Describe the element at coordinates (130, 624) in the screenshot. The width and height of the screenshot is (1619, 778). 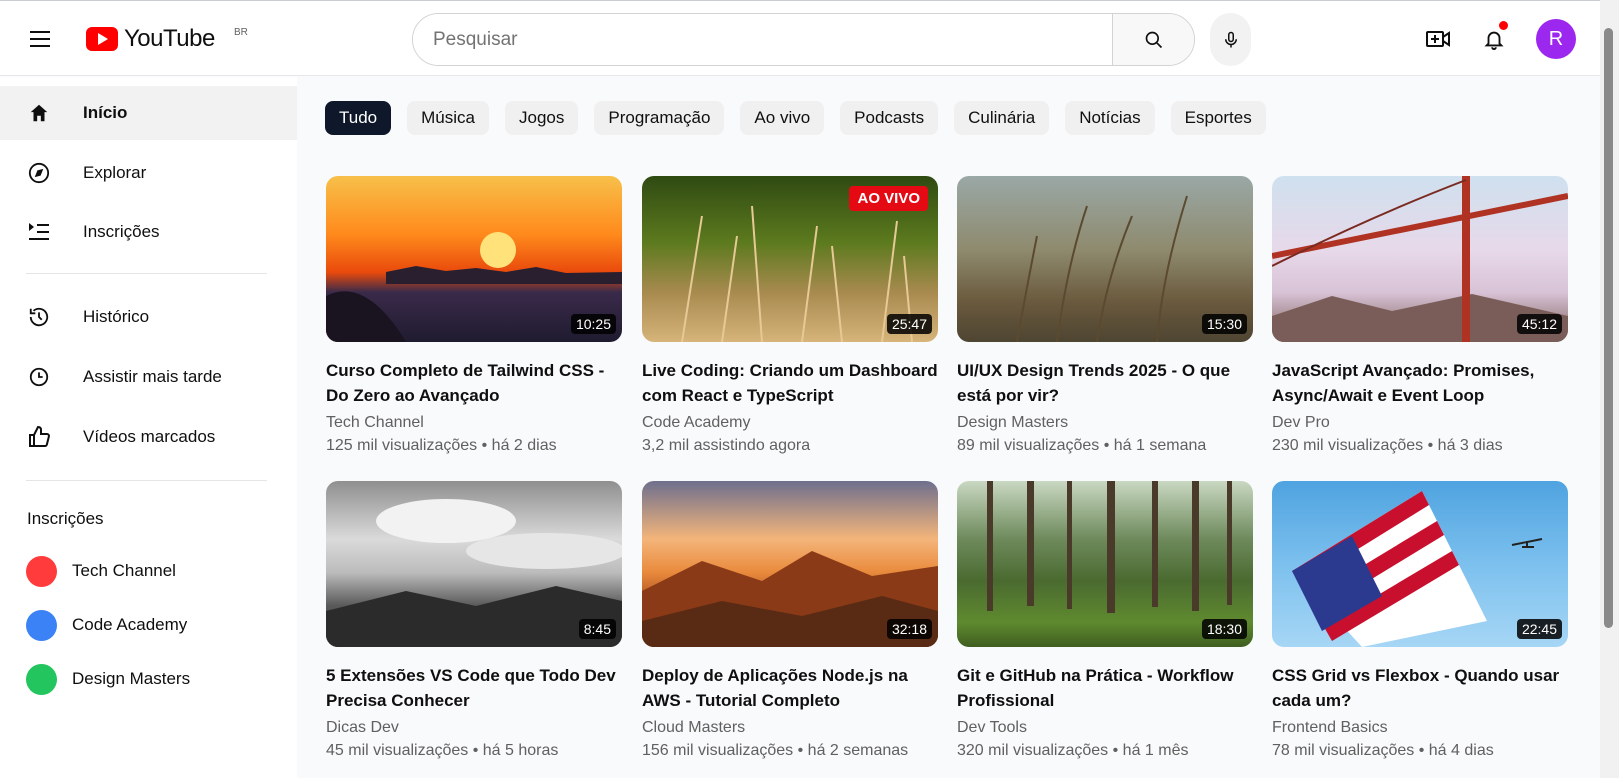
I see `subscription-label: Code Academy` at that location.